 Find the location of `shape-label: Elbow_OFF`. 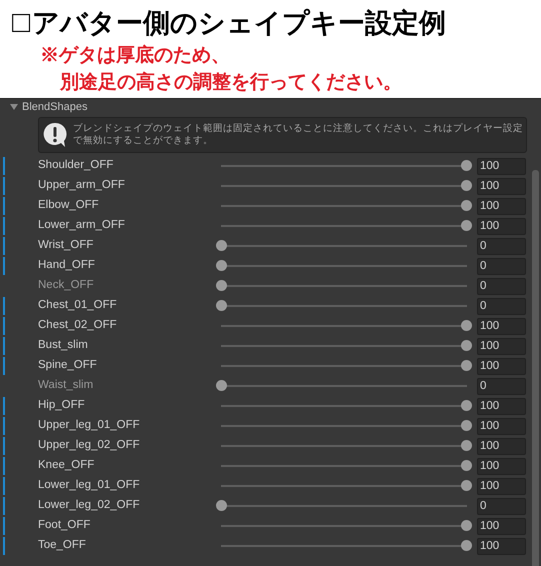

shape-label: Elbow_OFF is located at coordinates (69, 206).